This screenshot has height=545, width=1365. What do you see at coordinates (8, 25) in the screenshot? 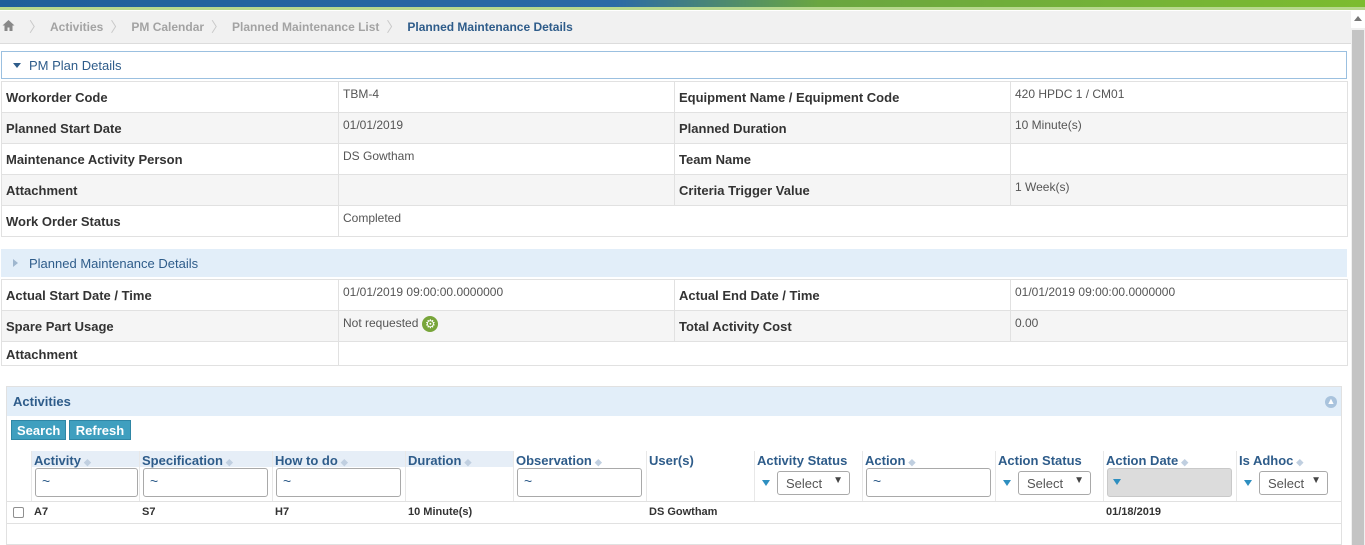
I see `home-icon` at bounding box center [8, 25].